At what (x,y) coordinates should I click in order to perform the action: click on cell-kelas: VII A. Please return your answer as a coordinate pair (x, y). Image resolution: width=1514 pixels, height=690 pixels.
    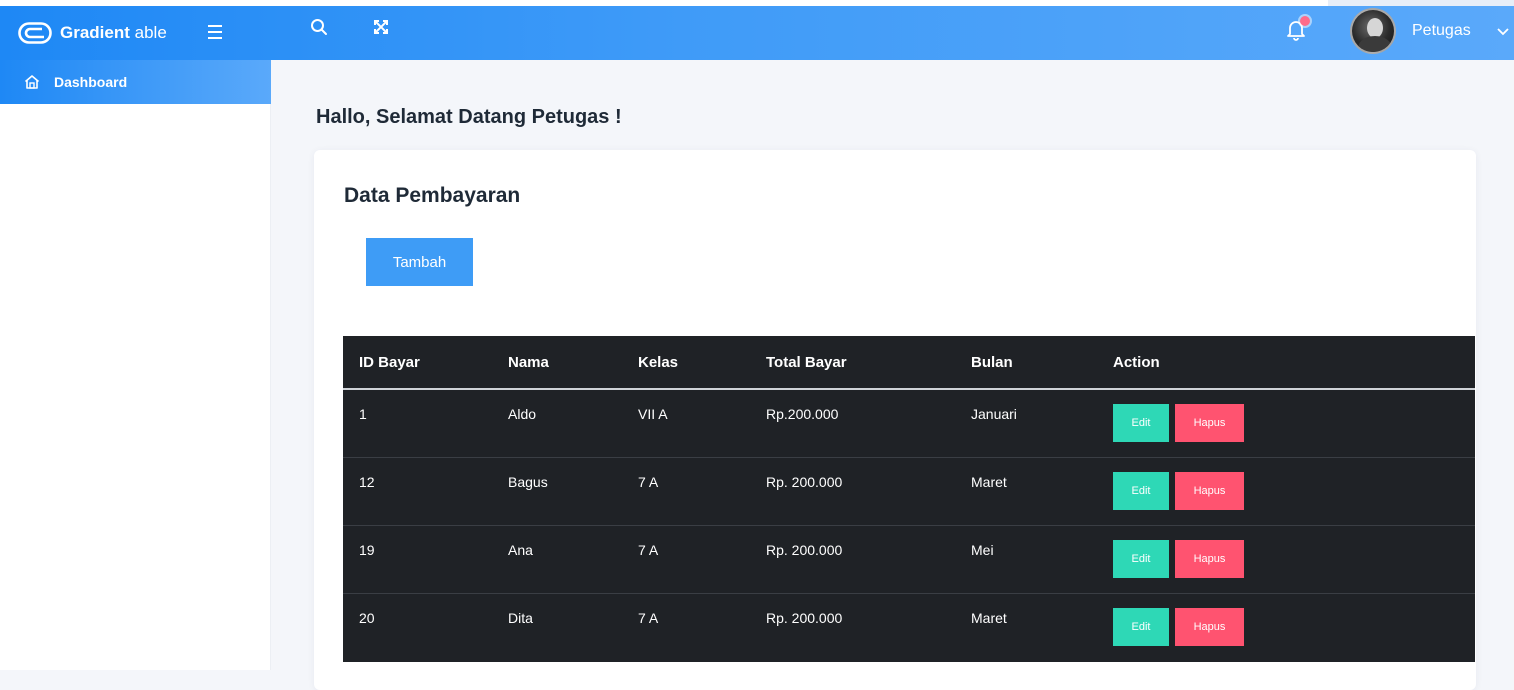
    Looking at the image, I should click on (653, 414).